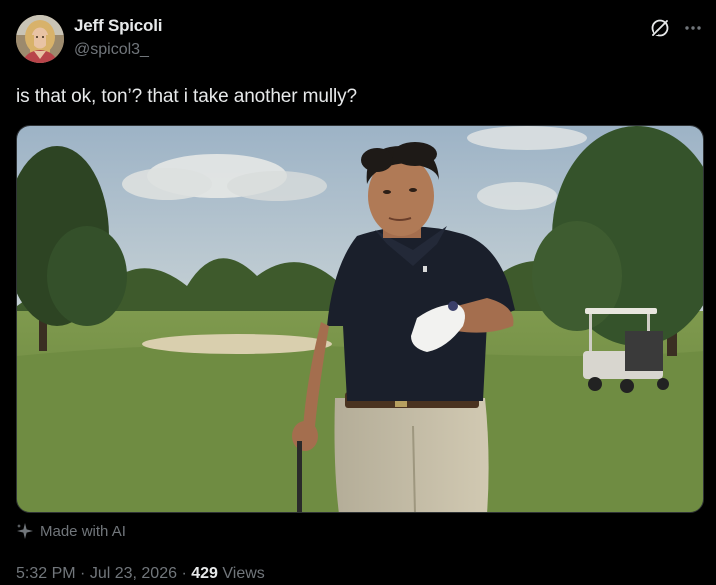 The width and height of the screenshot is (716, 585). I want to click on more-icon, so click(693, 28).